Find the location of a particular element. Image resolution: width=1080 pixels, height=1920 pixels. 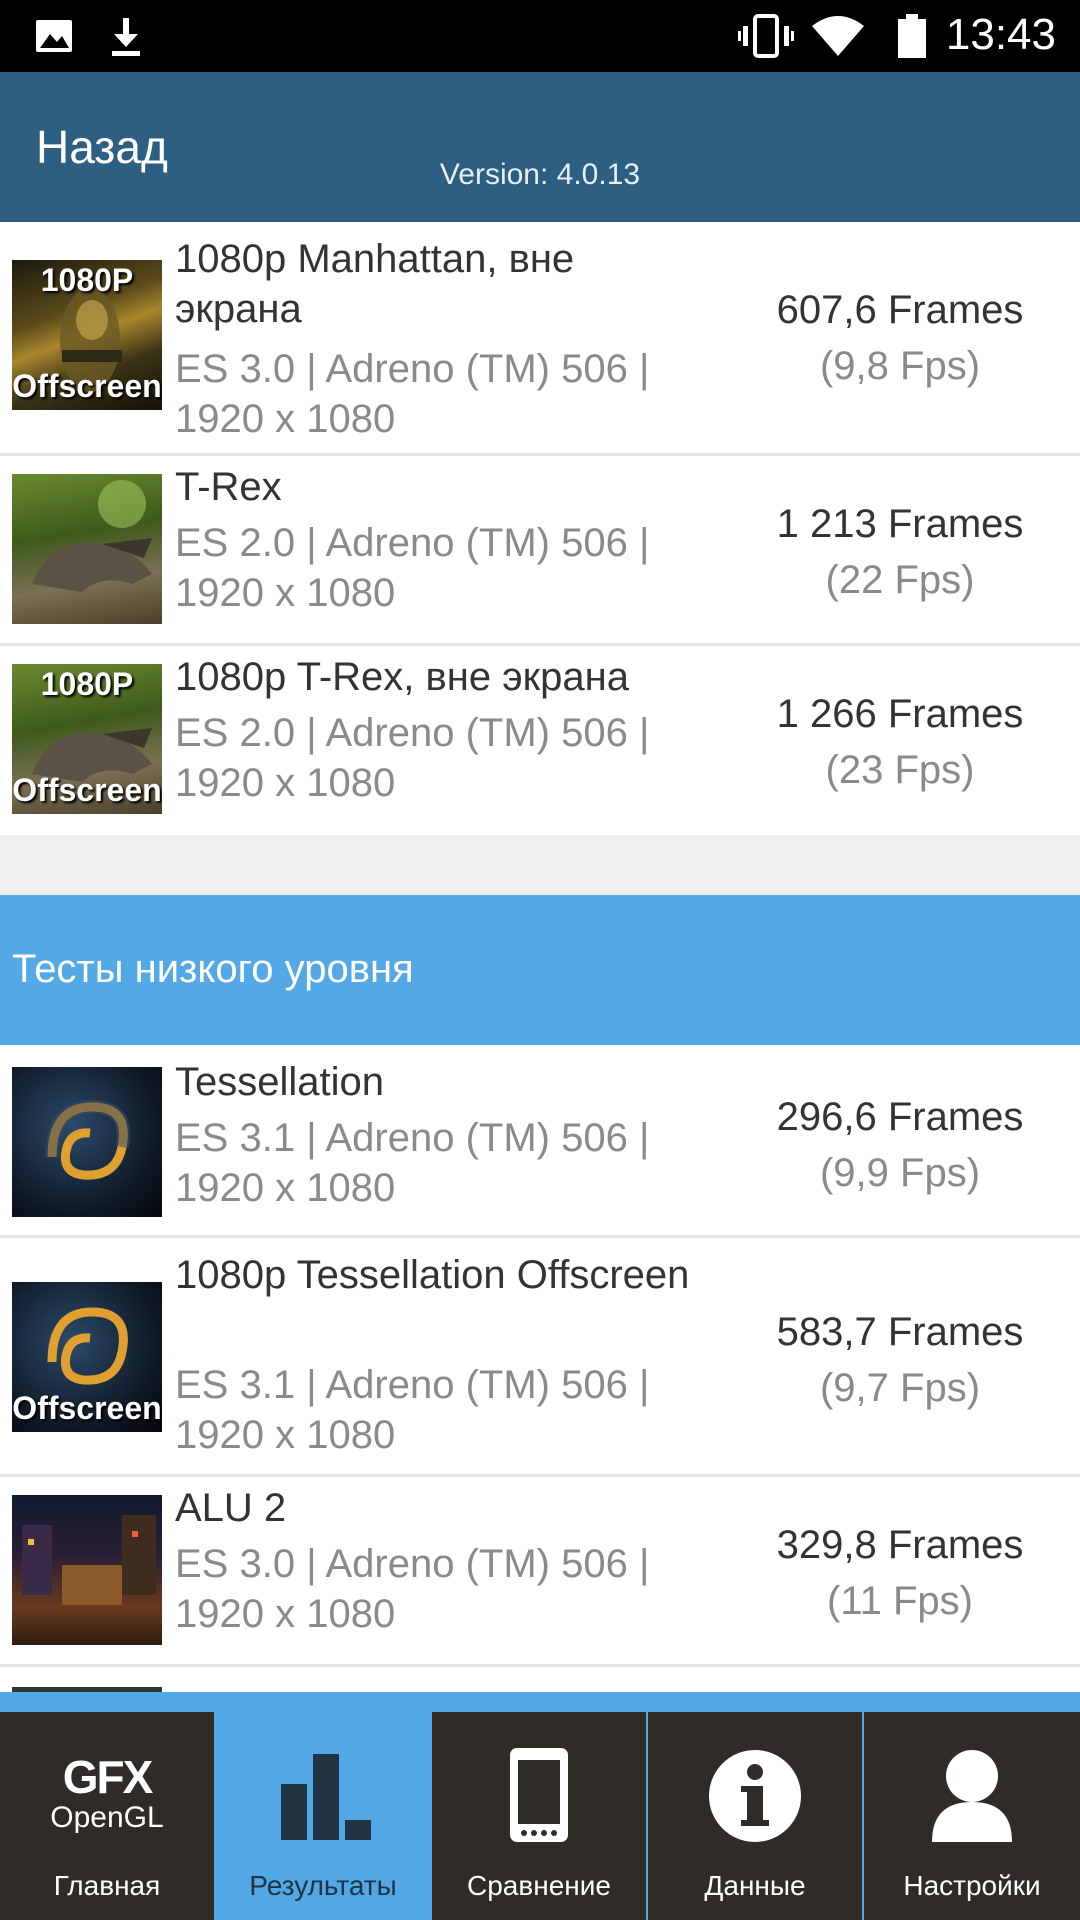

gfx-logo-icon: GFX OpenGL is located at coordinates (107, 1801).